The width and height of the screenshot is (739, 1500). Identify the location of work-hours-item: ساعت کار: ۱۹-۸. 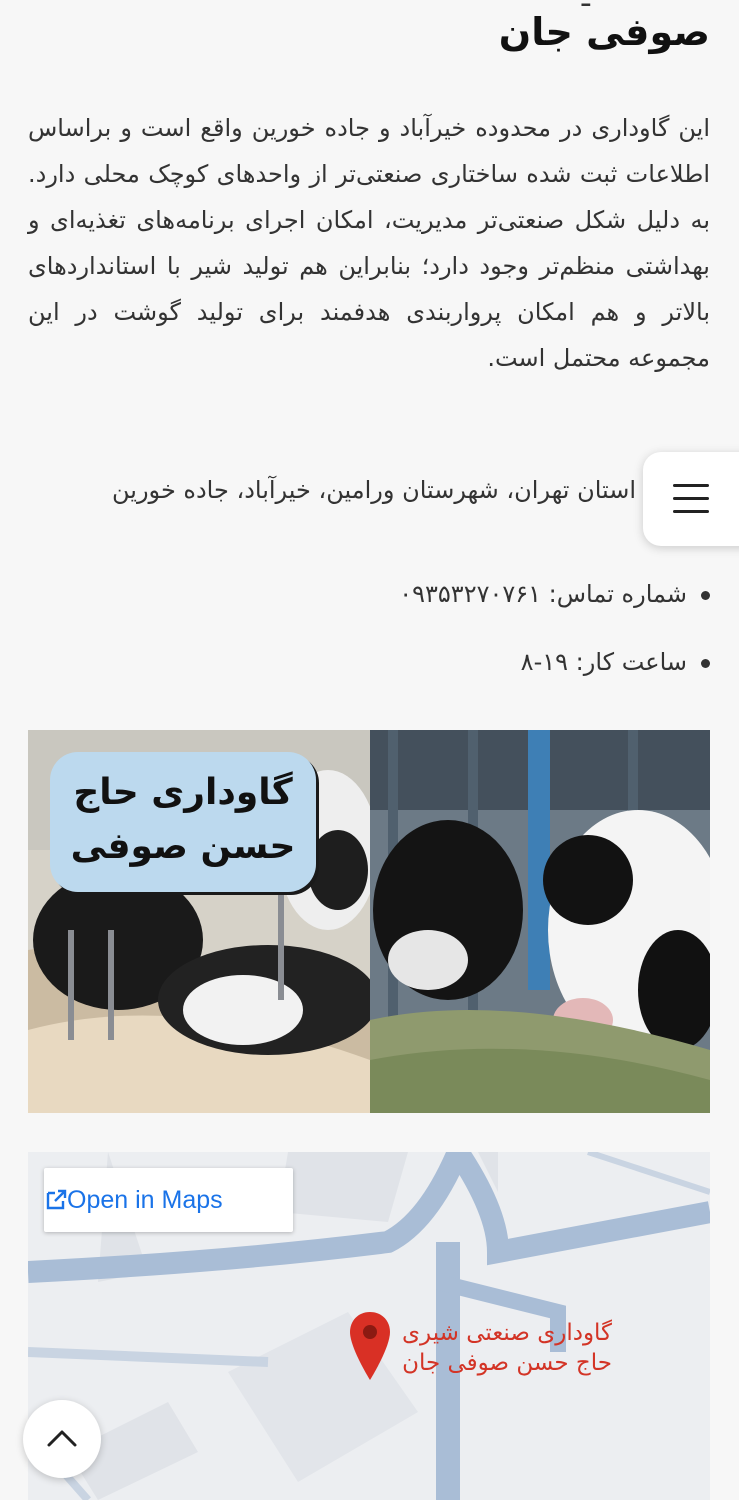
(615, 662).